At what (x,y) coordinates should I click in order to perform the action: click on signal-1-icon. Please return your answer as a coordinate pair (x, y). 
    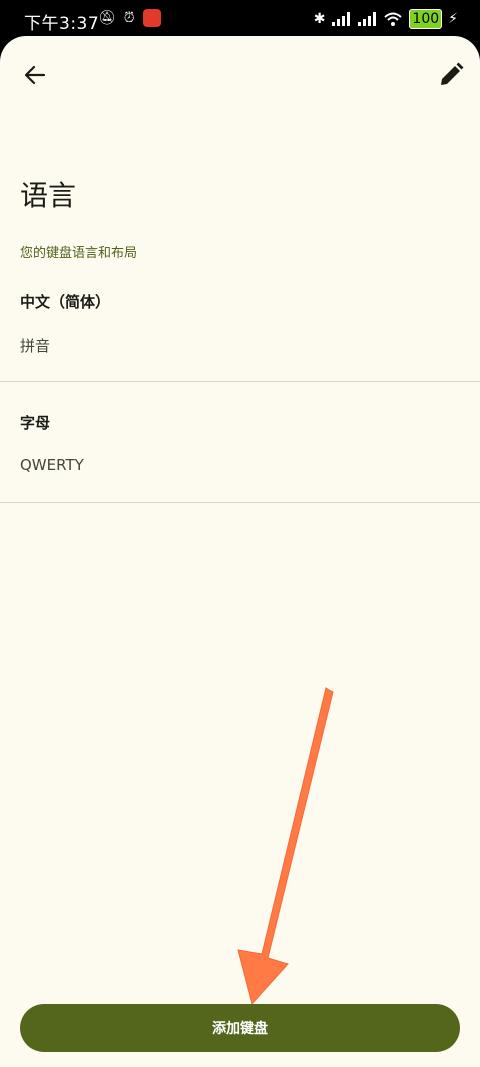
    Looking at the image, I should click on (341, 19).